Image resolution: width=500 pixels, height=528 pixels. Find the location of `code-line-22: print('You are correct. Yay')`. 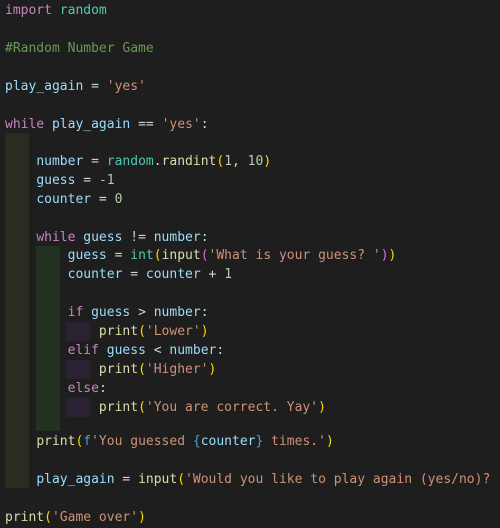

code-line-22: print('You are correct. Yay') is located at coordinates (250, 407).